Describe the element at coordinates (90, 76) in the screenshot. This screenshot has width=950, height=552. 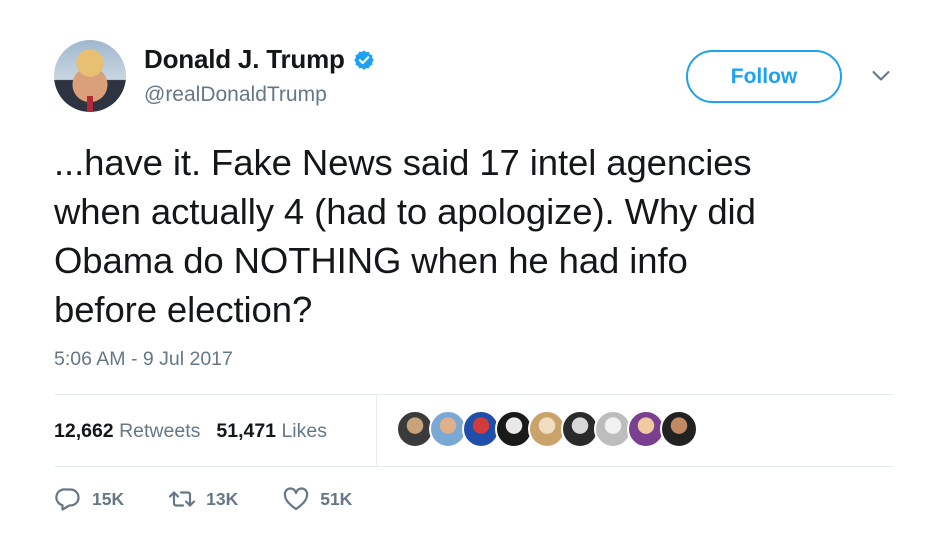
I see `author-avatar` at that location.